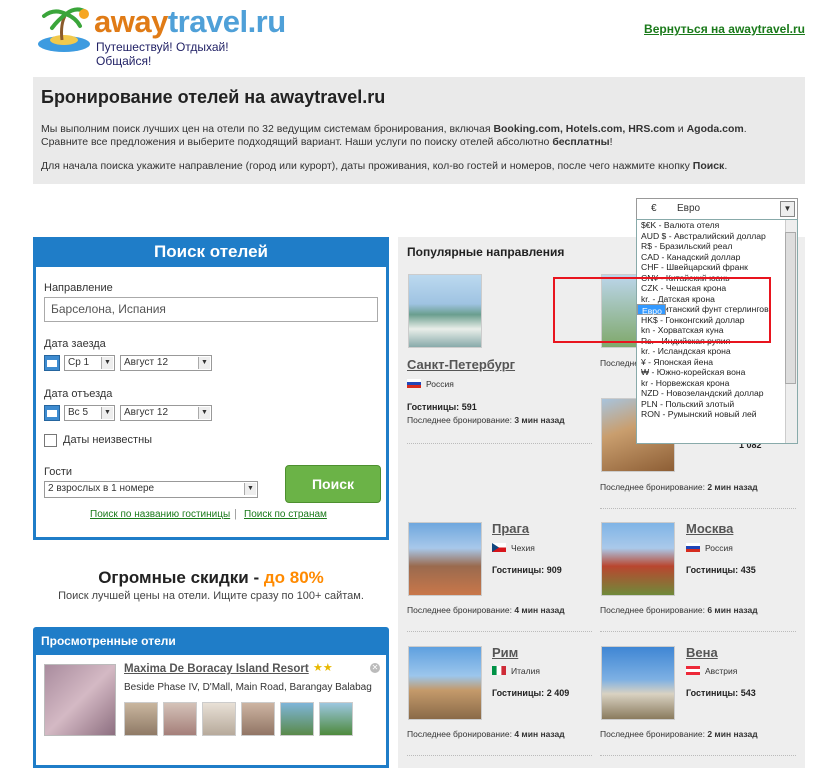  Describe the element at coordinates (211, 641) in the screenshot. I see `viewed-hotels-title: Просмотренные отели` at that location.